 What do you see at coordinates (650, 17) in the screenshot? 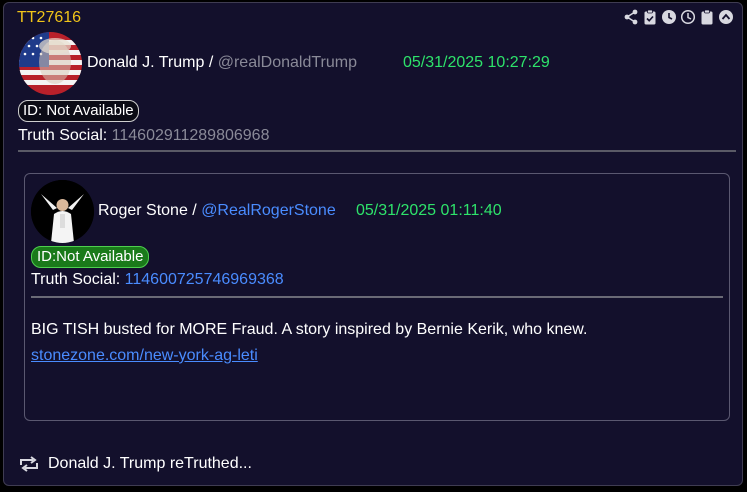
I see `clipboard-check-icon` at bounding box center [650, 17].